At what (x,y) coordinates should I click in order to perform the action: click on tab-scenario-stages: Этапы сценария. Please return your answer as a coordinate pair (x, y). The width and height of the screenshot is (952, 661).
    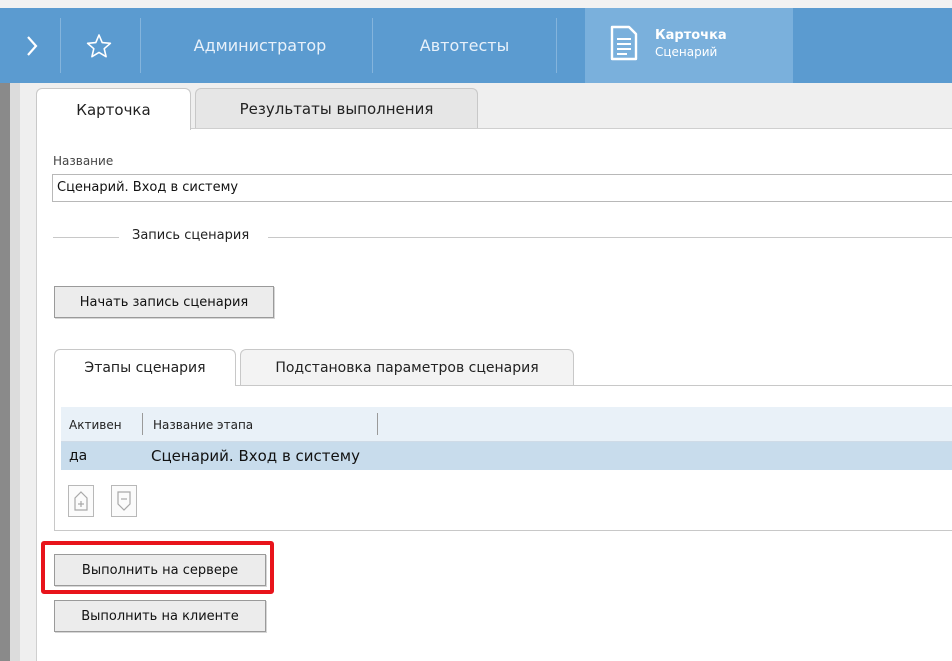
    Looking at the image, I should click on (145, 367).